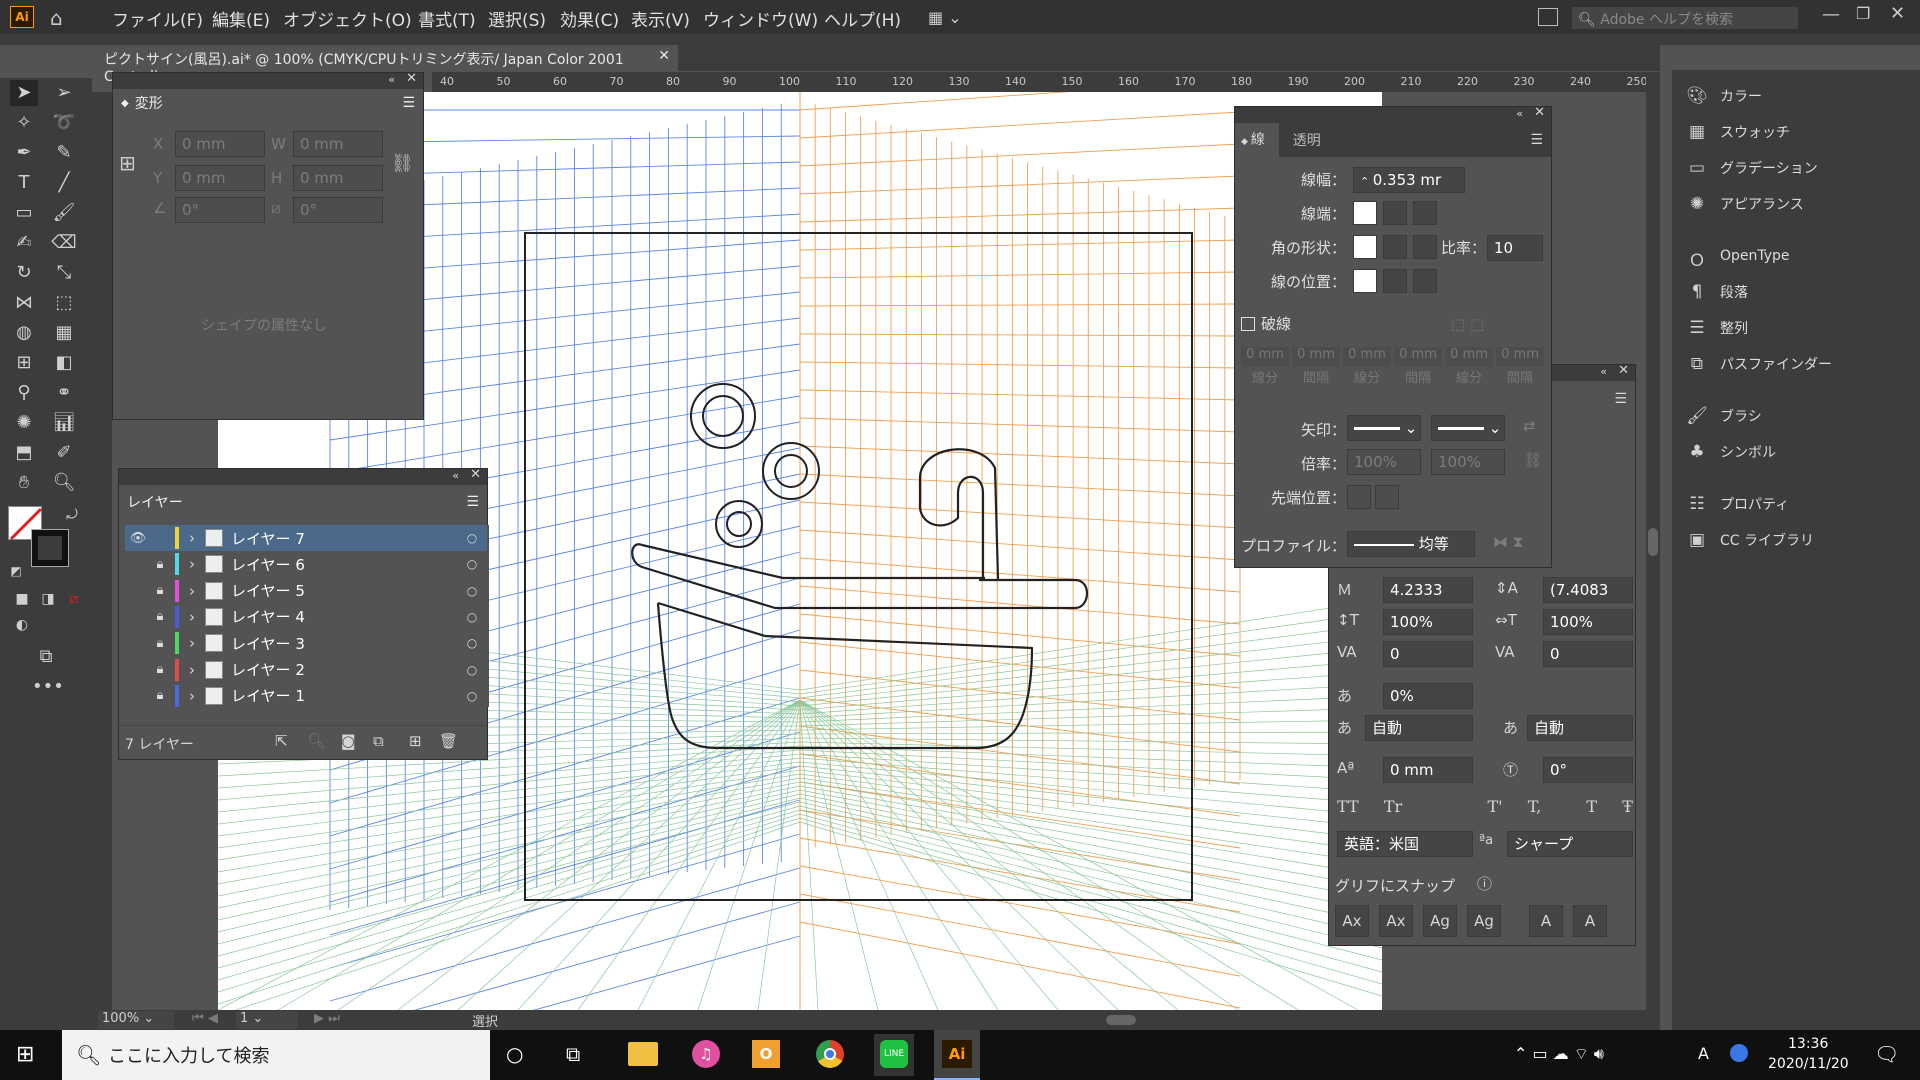 The width and height of the screenshot is (1920, 1080). Describe the element at coordinates (157, 18) in the screenshot. I see `menu-file: ファイル(F)` at that location.